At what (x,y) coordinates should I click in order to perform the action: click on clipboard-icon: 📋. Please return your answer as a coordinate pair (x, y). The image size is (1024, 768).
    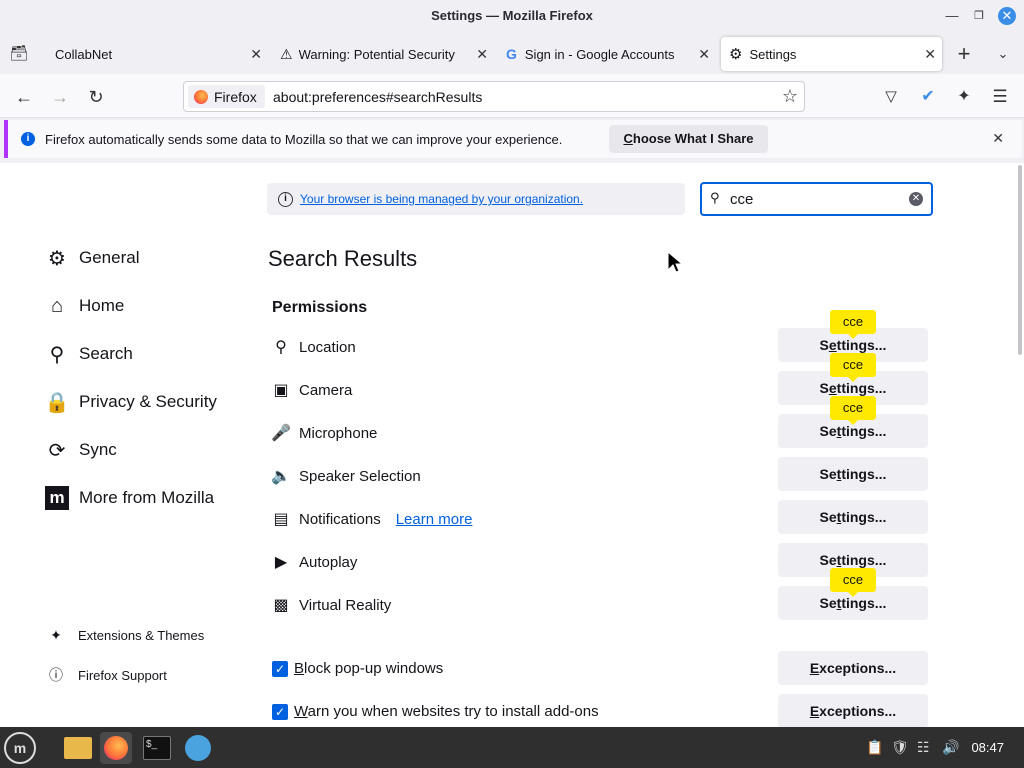
    Looking at the image, I should click on (874, 747).